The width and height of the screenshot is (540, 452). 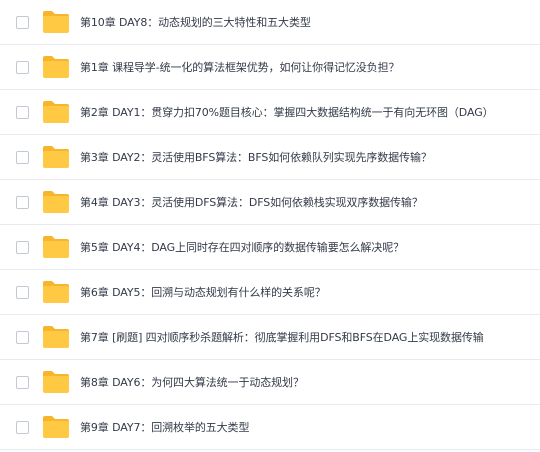 What do you see at coordinates (308, 292) in the screenshot?
I see `folder-name: 第6章 DAY5：回溯与动态规划有什么样的关系呢？` at bounding box center [308, 292].